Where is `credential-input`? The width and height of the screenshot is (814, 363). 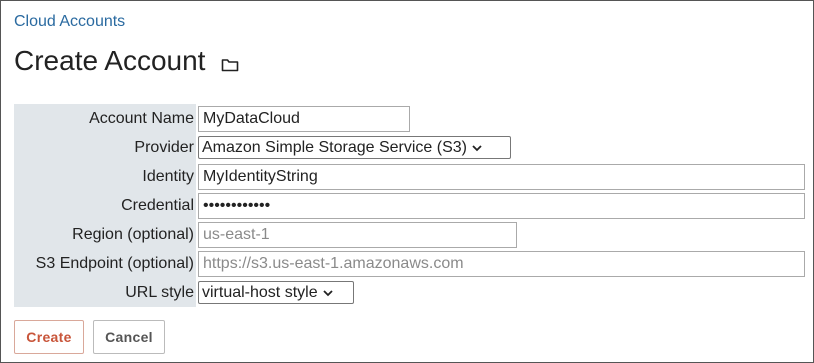 credential-input is located at coordinates (501, 205).